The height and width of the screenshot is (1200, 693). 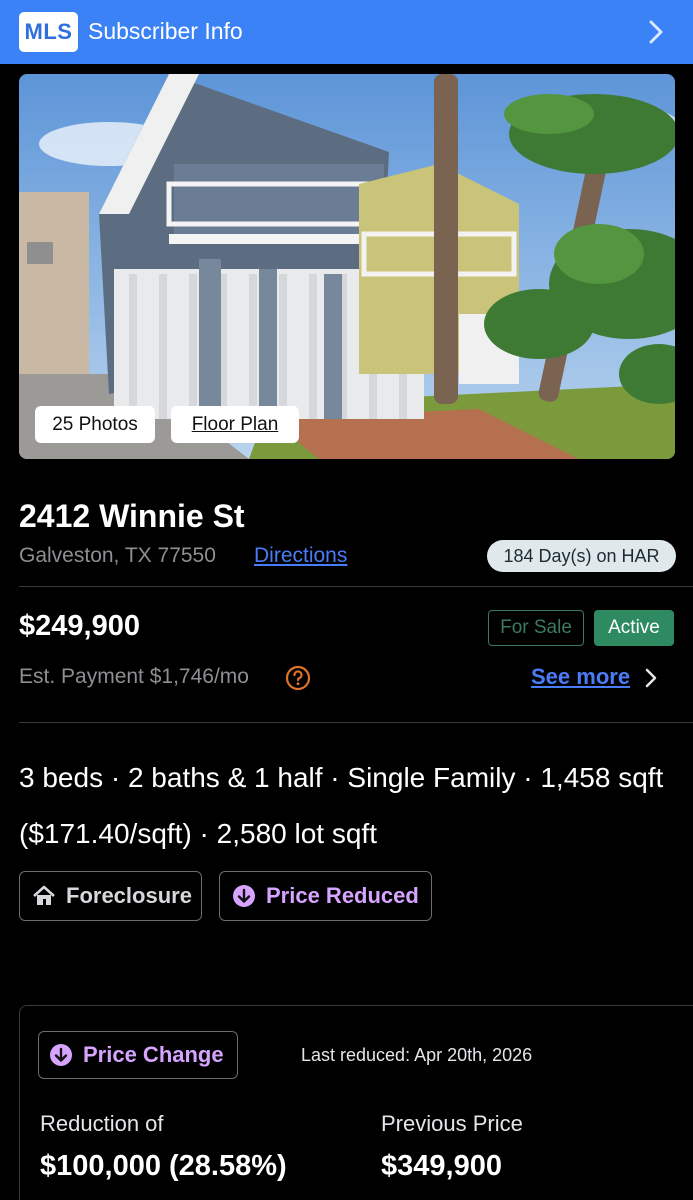 What do you see at coordinates (452, 1123) in the screenshot?
I see `previous-price-label: Previous Price` at bounding box center [452, 1123].